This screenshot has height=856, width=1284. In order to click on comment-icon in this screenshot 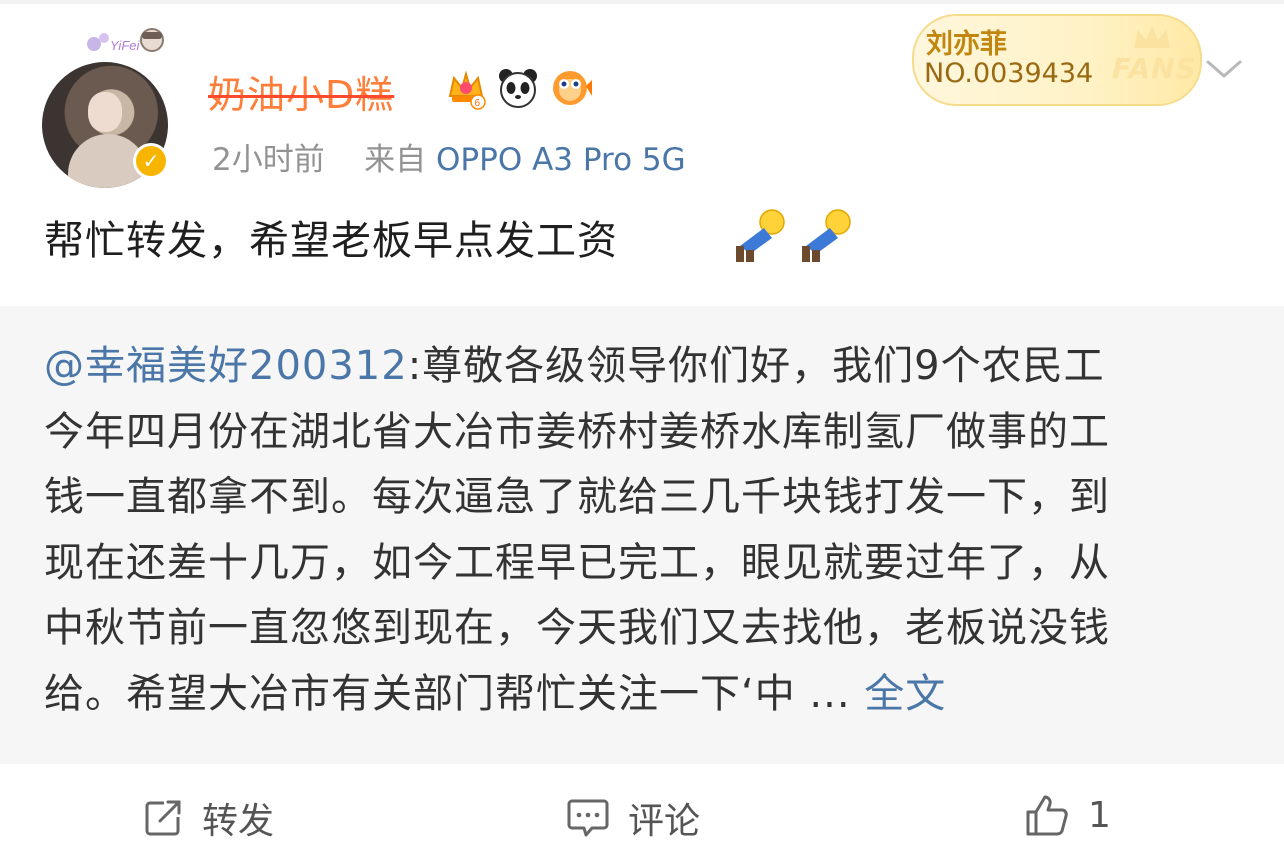, I will do `click(588, 818)`.